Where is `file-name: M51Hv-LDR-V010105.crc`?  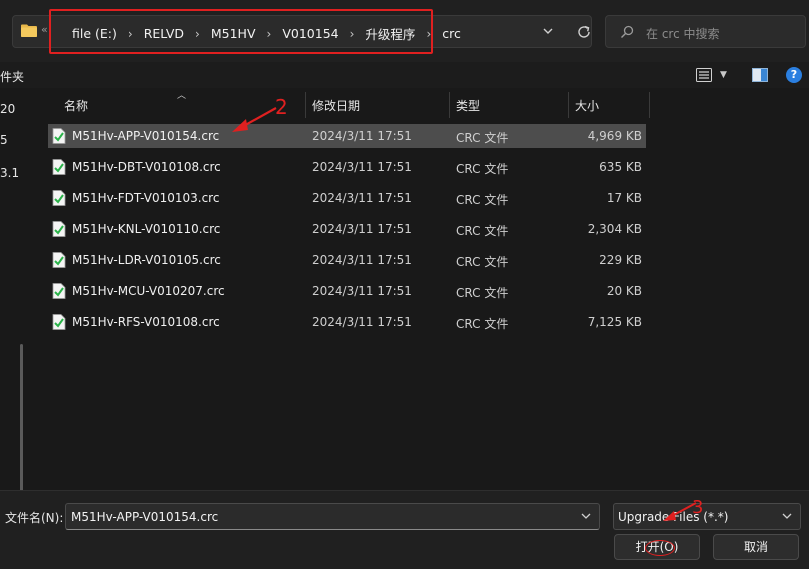
file-name: M51Hv-LDR-V010105.crc is located at coordinates (146, 260).